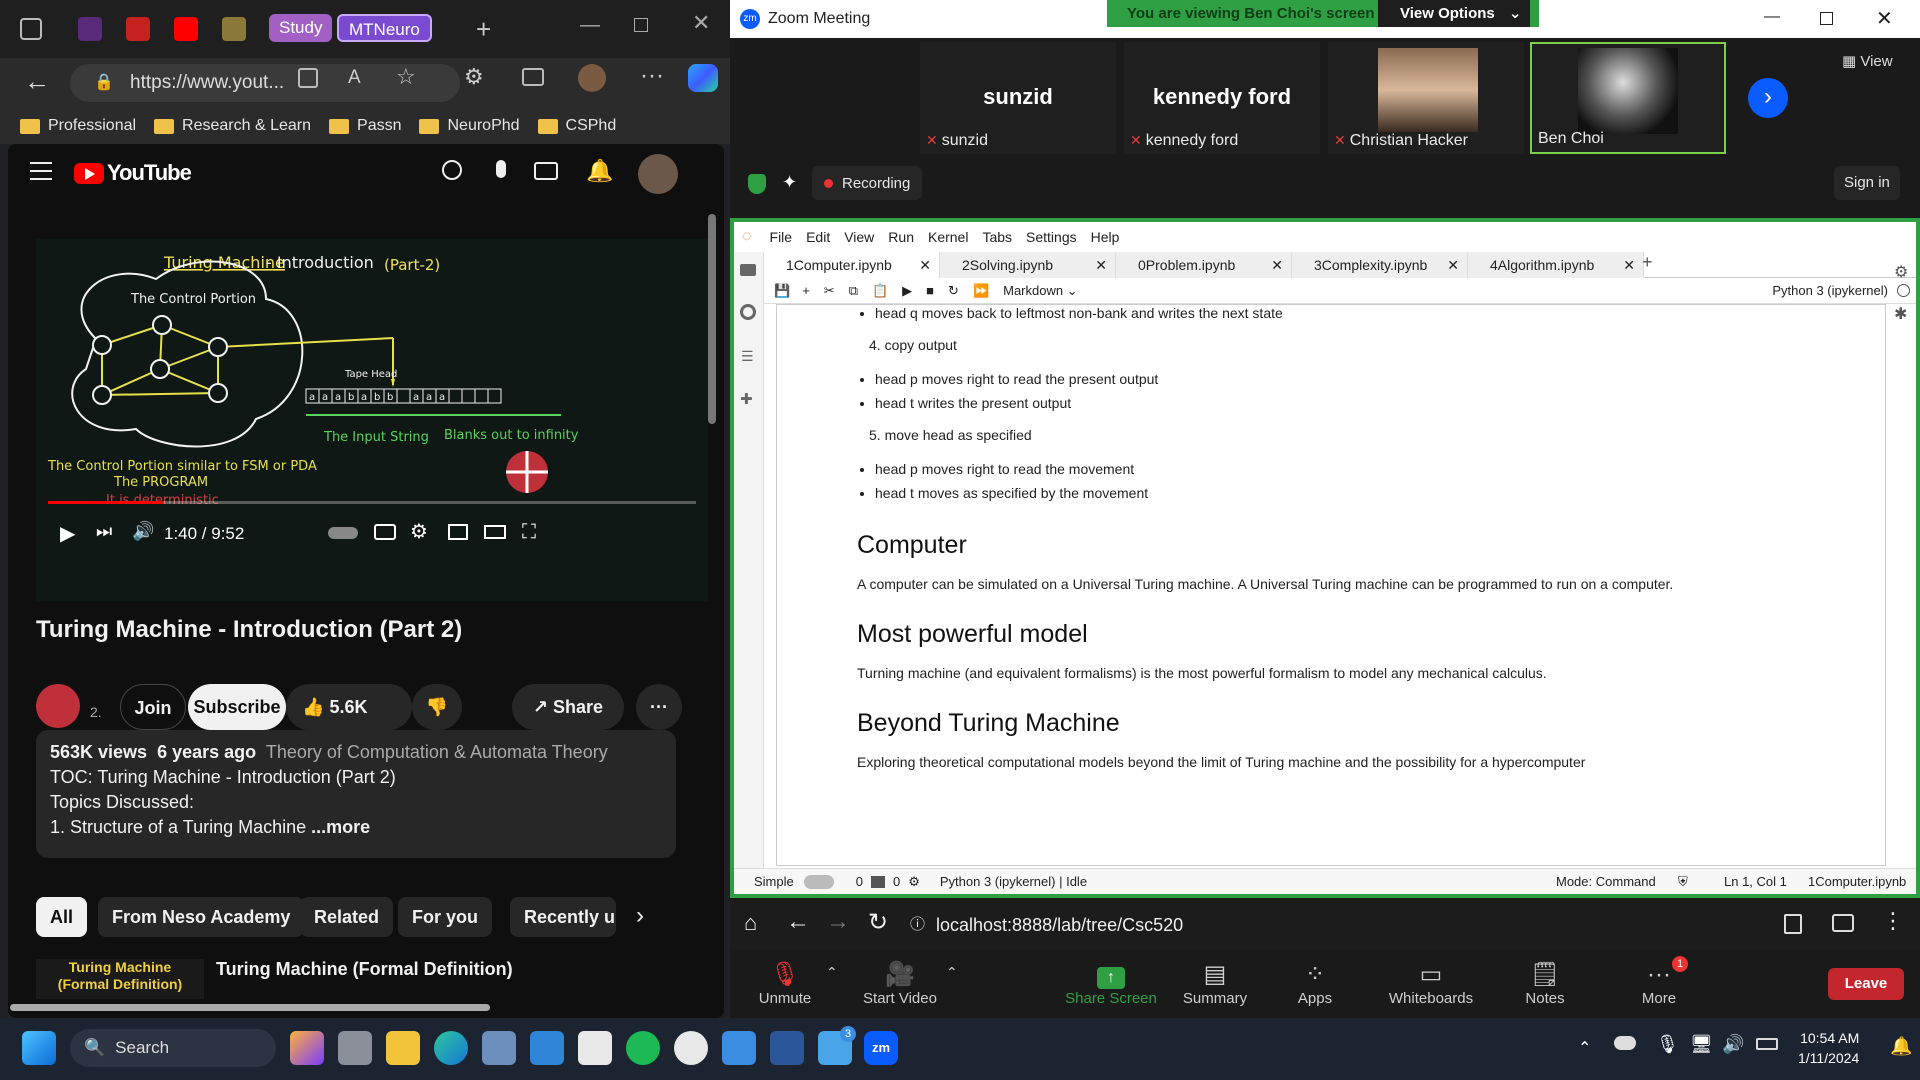 Image resolution: width=1920 pixels, height=1080 pixels. Describe the element at coordinates (1545, 983) in the screenshot. I see `notes-button: 🗒 Notes` at that location.